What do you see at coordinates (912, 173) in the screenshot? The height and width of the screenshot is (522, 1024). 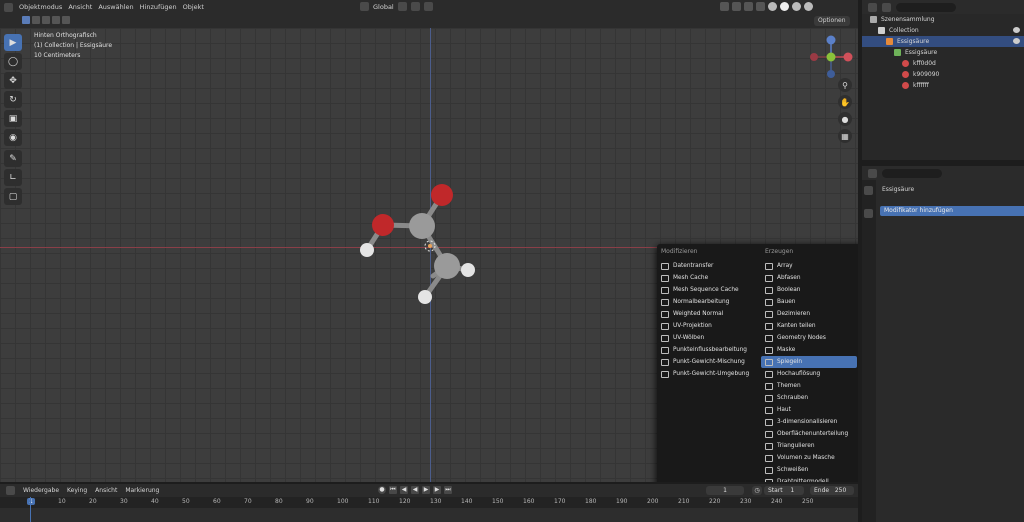 I see `properties-search-input` at bounding box center [912, 173].